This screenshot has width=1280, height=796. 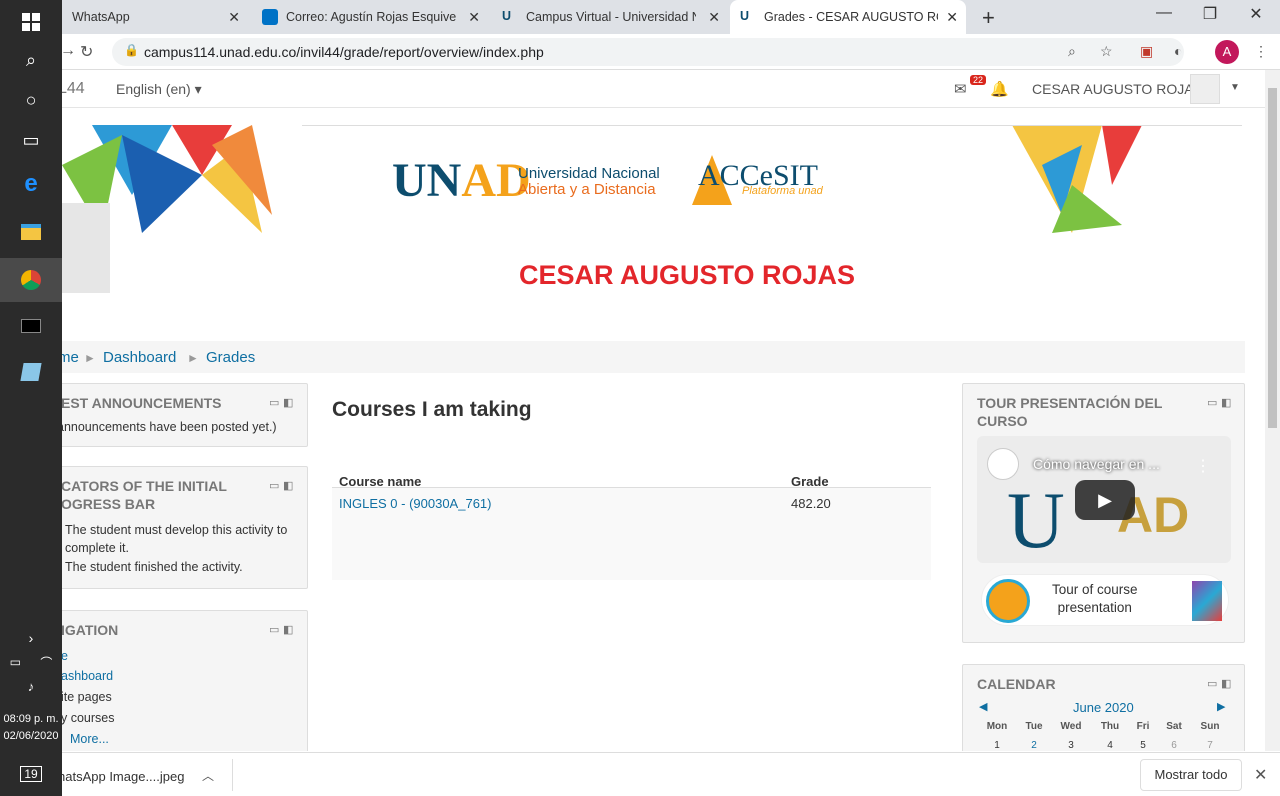 What do you see at coordinates (610, 17) in the screenshot?
I see `tab-campus: U Campus Virtual - Universidad Na ✕` at bounding box center [610, 17].